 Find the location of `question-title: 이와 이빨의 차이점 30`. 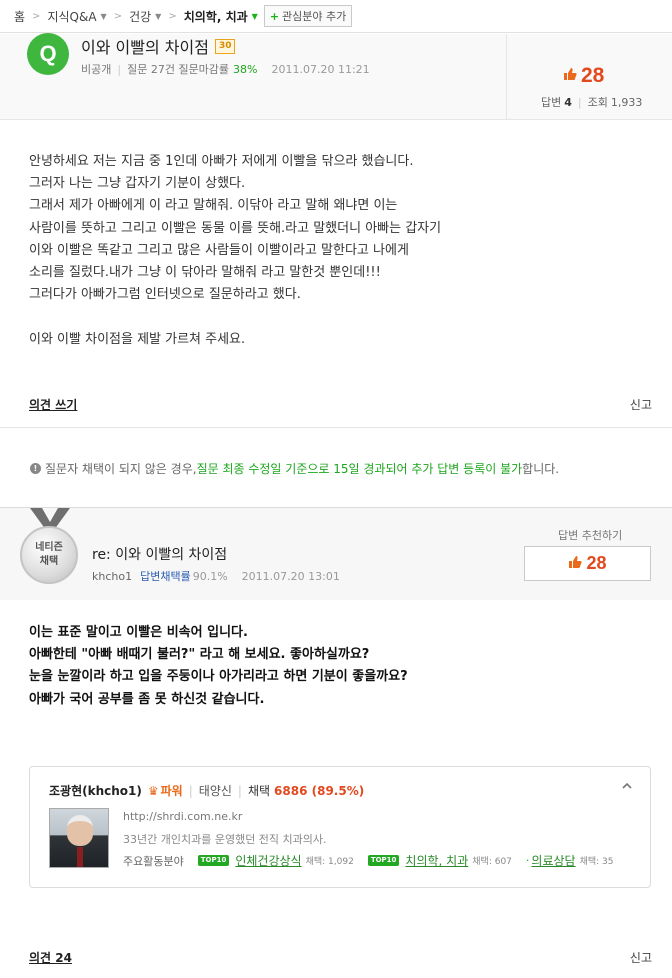

question-title: 이와 이빨의 차이점 30 is located at coordinates (158, 46).